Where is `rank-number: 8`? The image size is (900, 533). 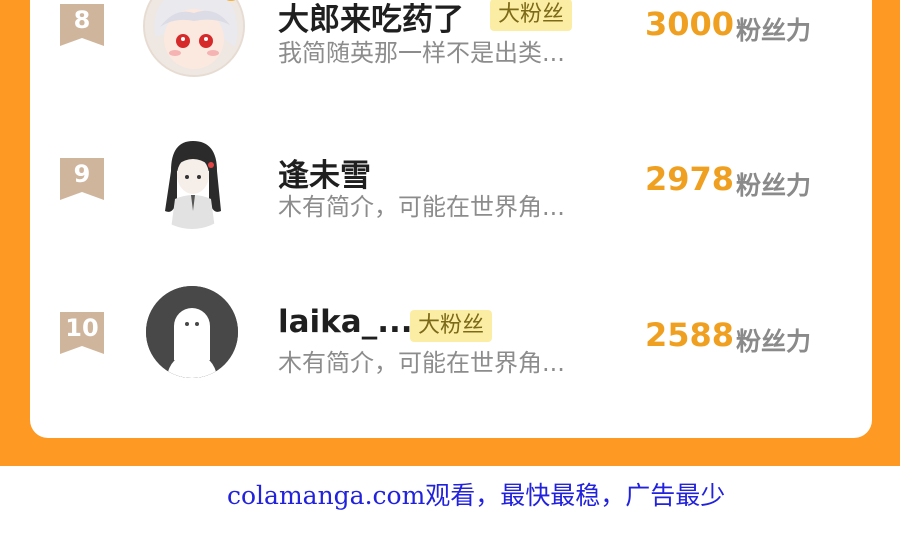 rank-number: 8 is located at coordinates (82, 20).